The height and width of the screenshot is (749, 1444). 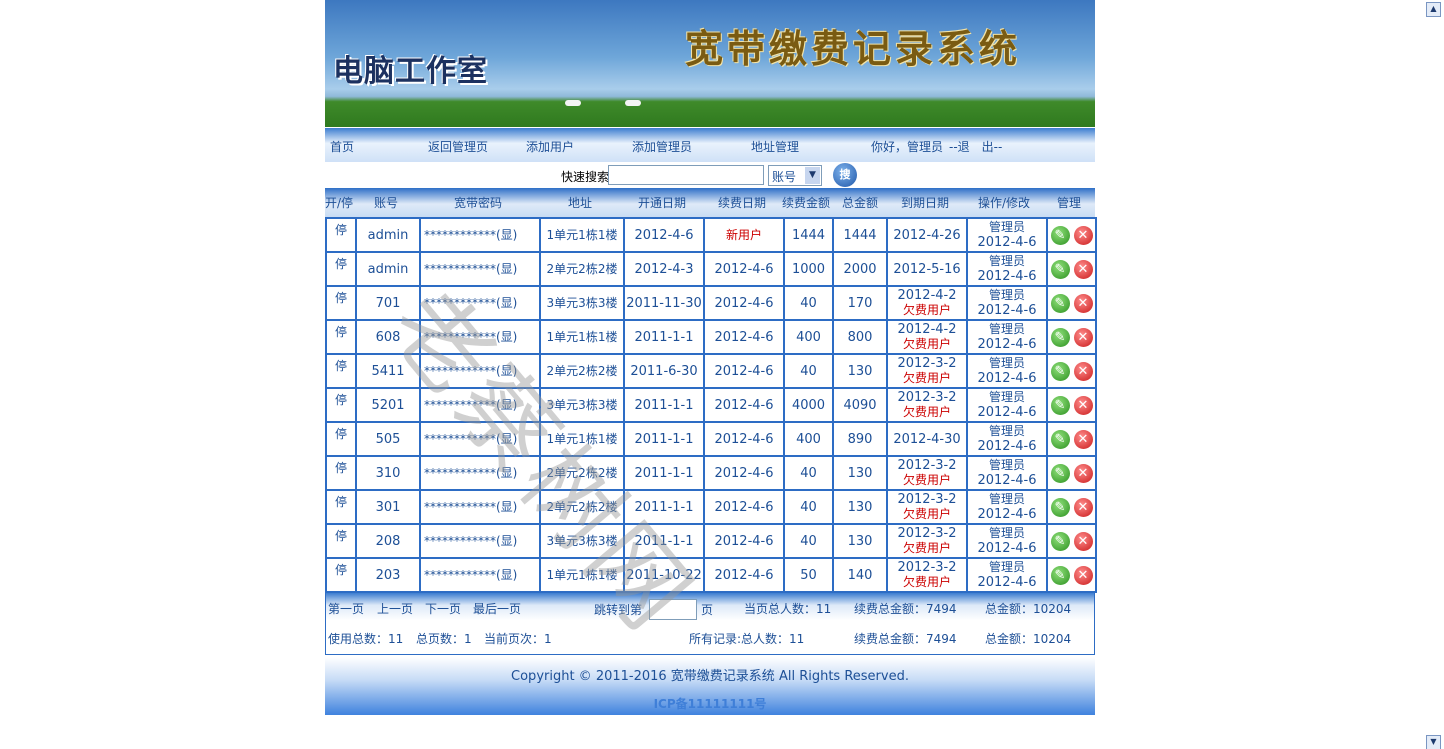 I want to click on address-cell: 1单元1栋1楼, so click(x=582, y=235).